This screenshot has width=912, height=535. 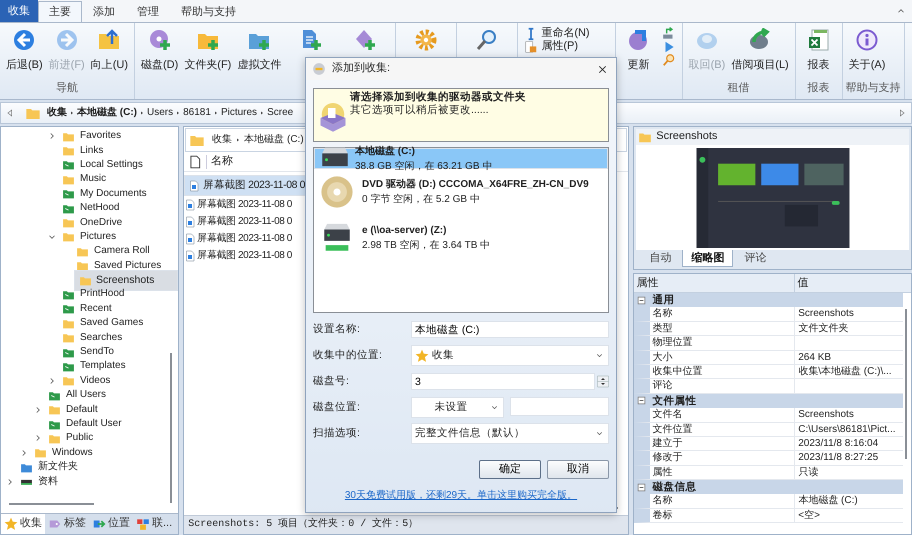 I want to click on tree-item: Default User, so click(x=85, y=424).